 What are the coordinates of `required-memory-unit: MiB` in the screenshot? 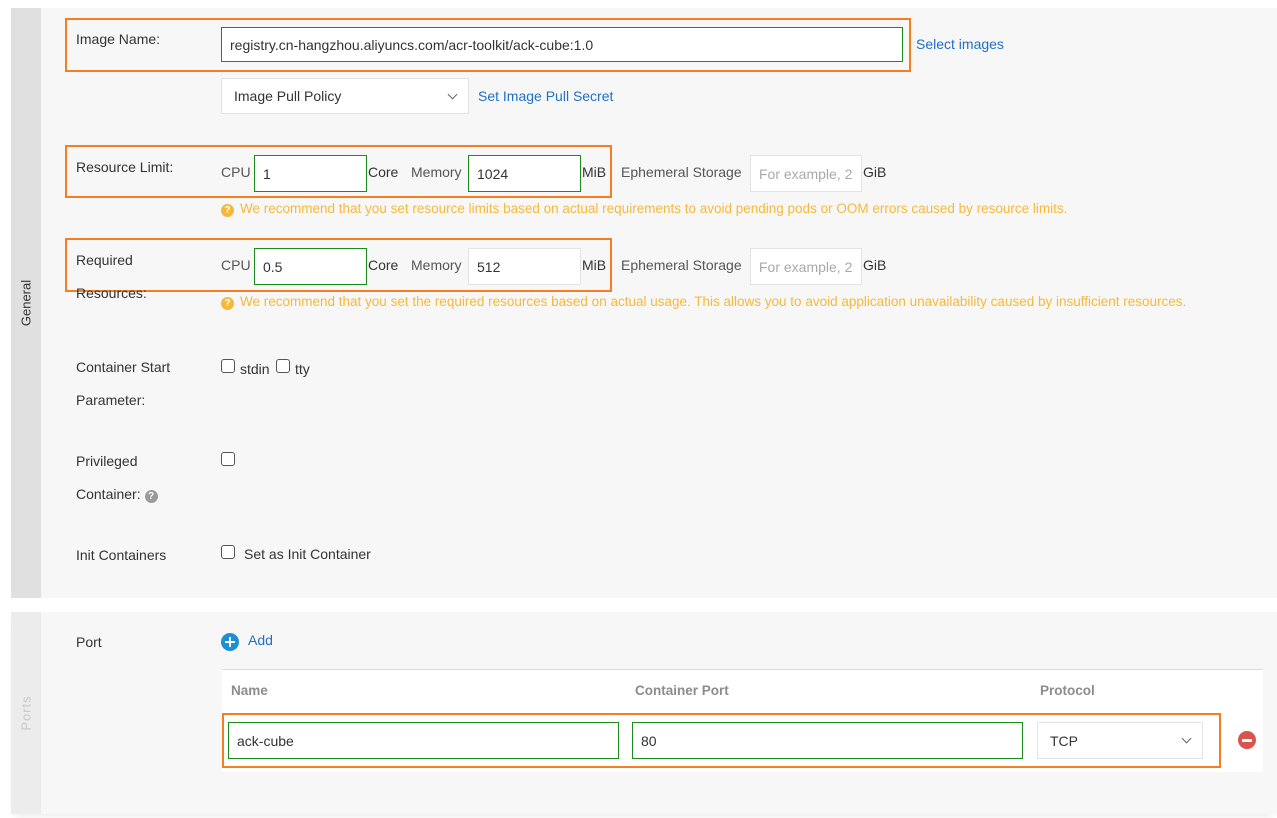 It's located at (594, 265).